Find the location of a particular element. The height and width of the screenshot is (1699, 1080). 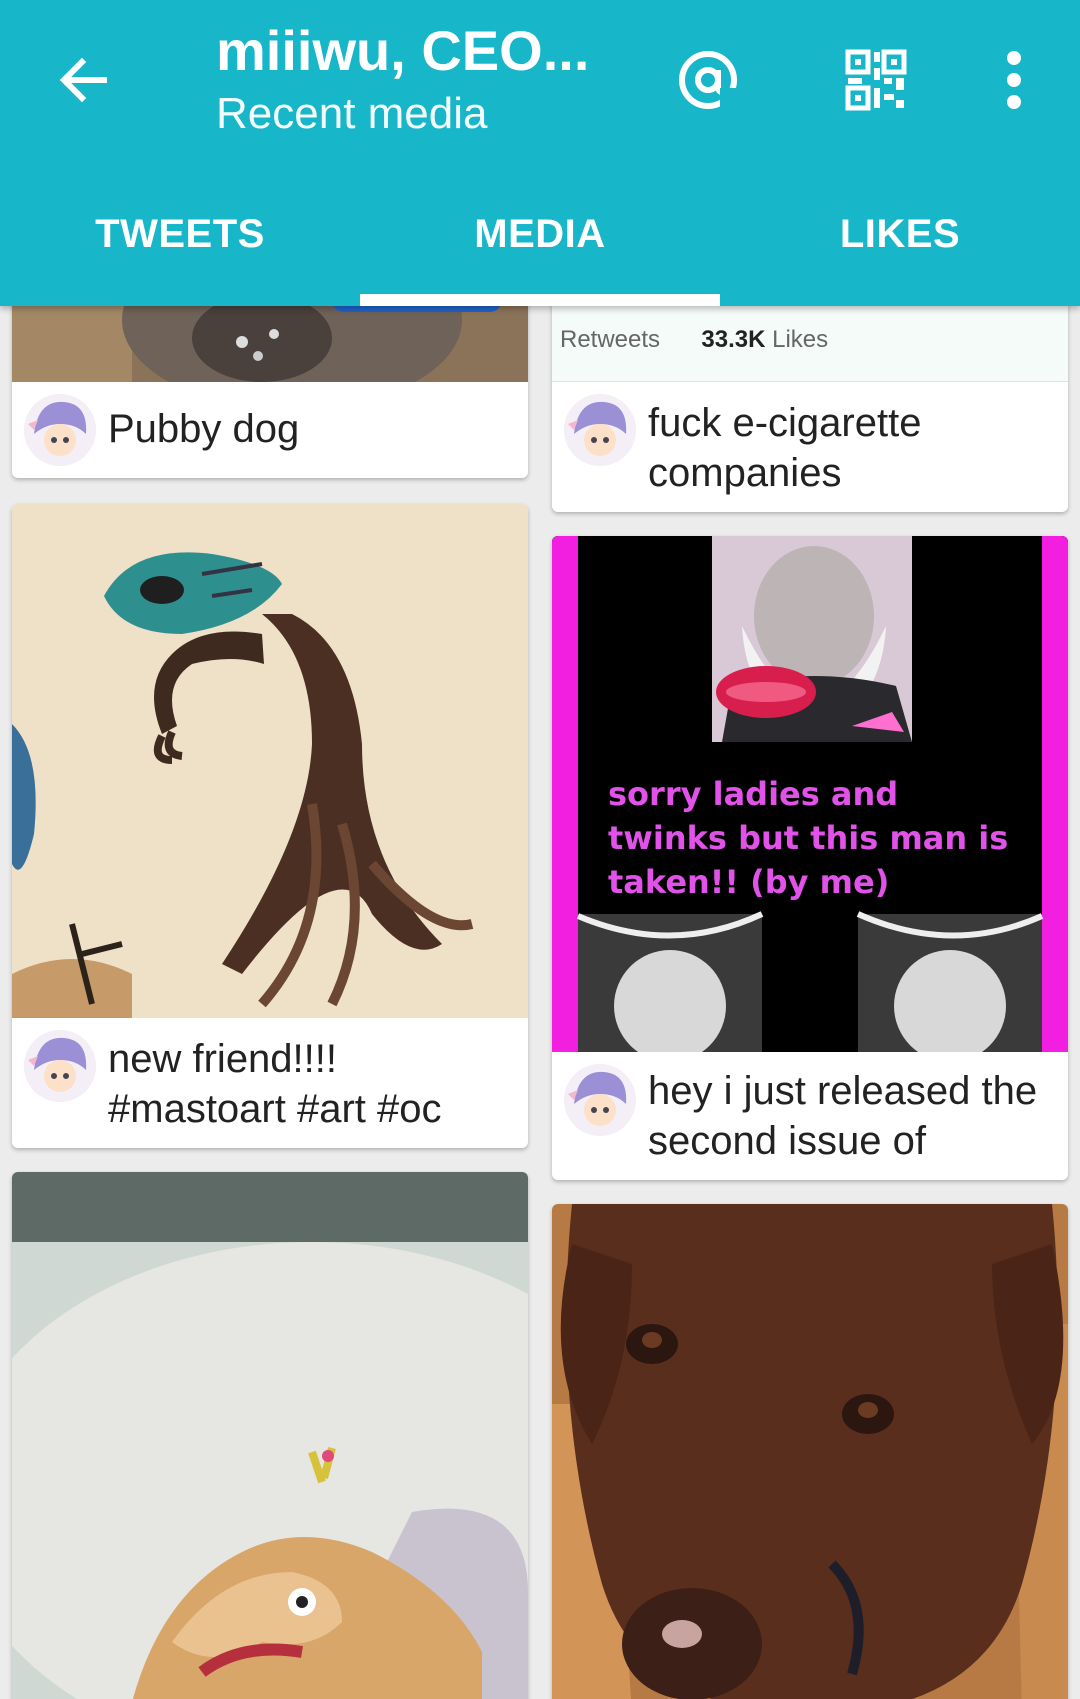

card-footer: new friend!!!! #mastoart #art #oc is located at coordinates (270, 1083).